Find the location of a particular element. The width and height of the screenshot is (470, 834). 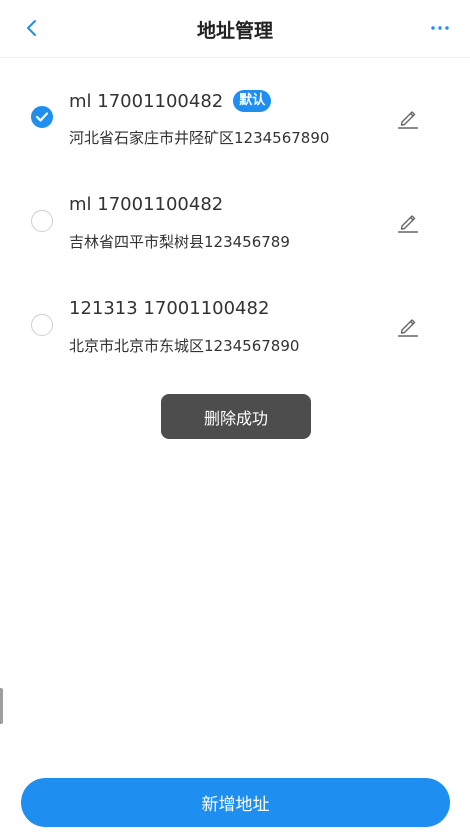

side-drag-handle is located at coordinates (1, 706).